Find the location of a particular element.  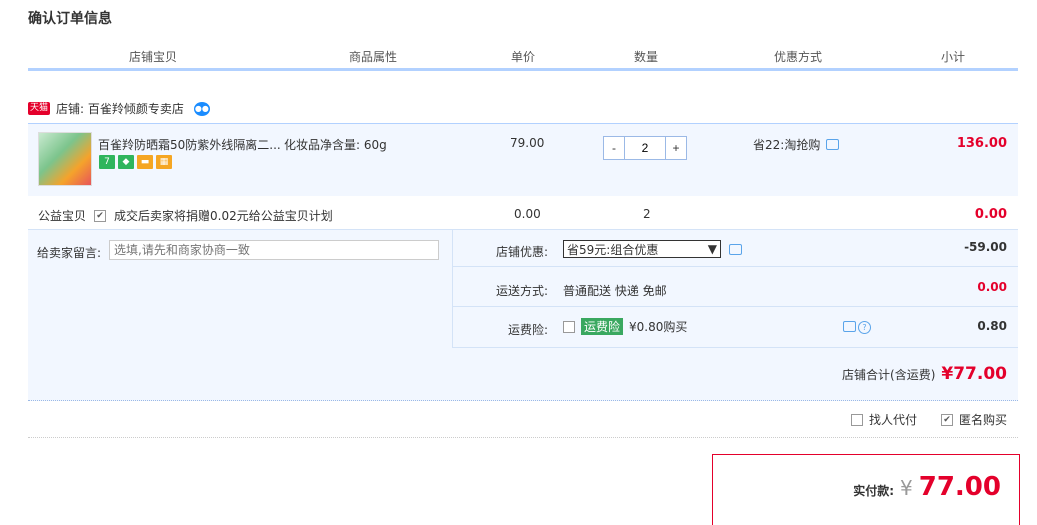

anonymous-checkbox: ✔ is located at coordinates (946, 419).